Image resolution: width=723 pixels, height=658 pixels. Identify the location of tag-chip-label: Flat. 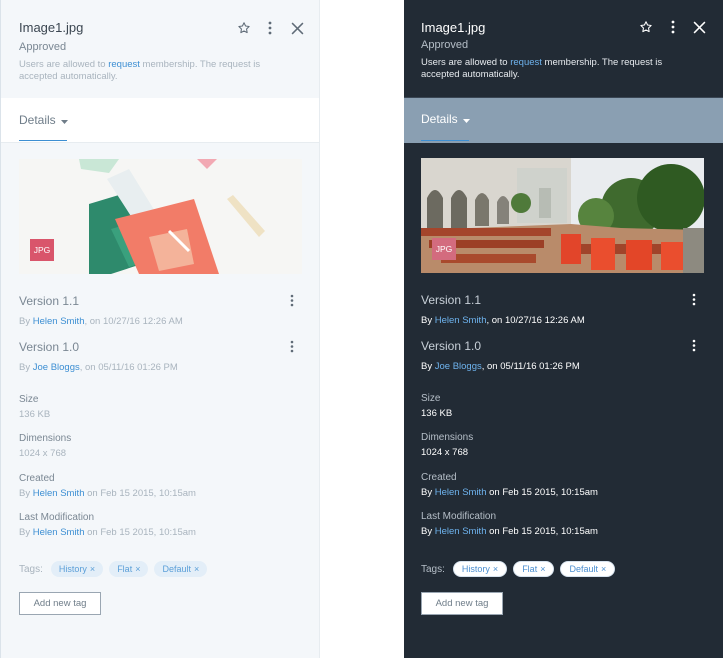
(530, 569).